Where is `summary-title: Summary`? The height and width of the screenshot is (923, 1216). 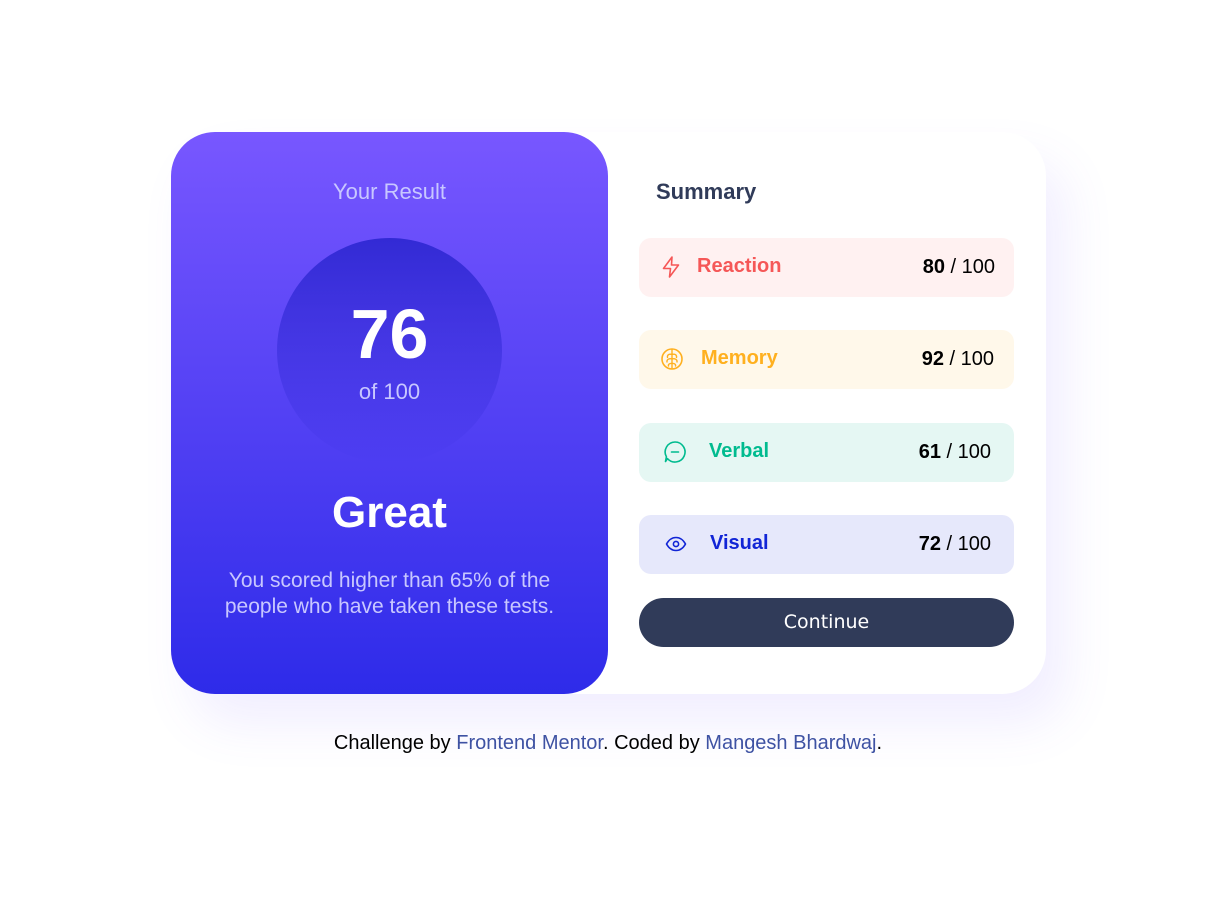 summary-title: Summary is located at coordinates (706, 191).